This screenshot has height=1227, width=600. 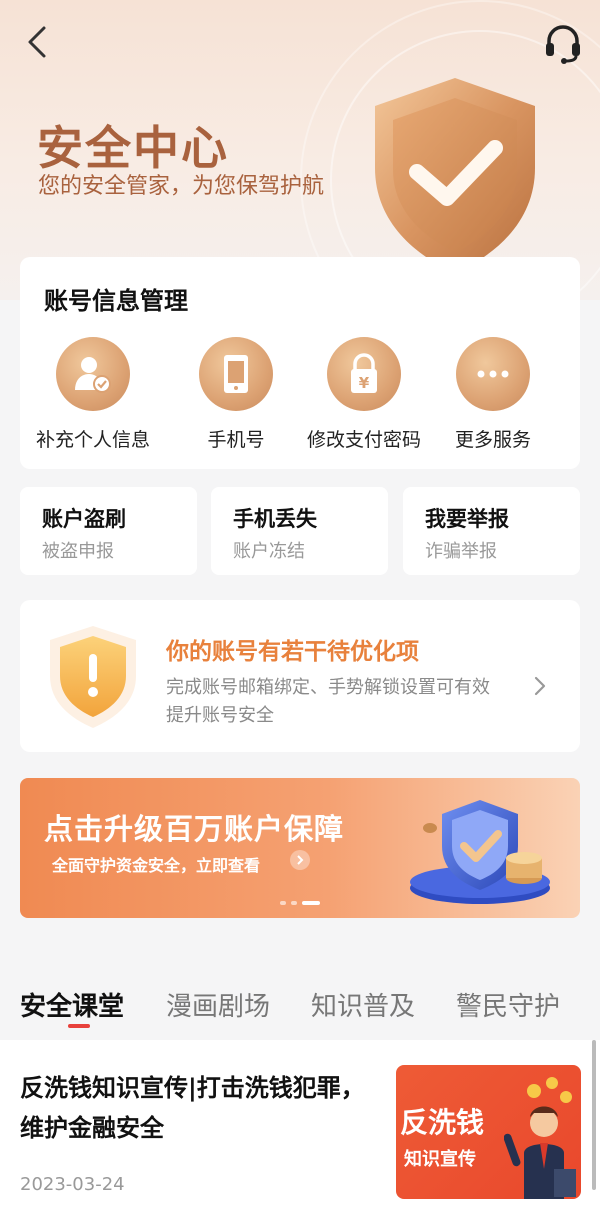 What do you see at coordinates (93, 677) in the screenshot?
I see `warning-shield-icon` at bounding box center [93, 677].